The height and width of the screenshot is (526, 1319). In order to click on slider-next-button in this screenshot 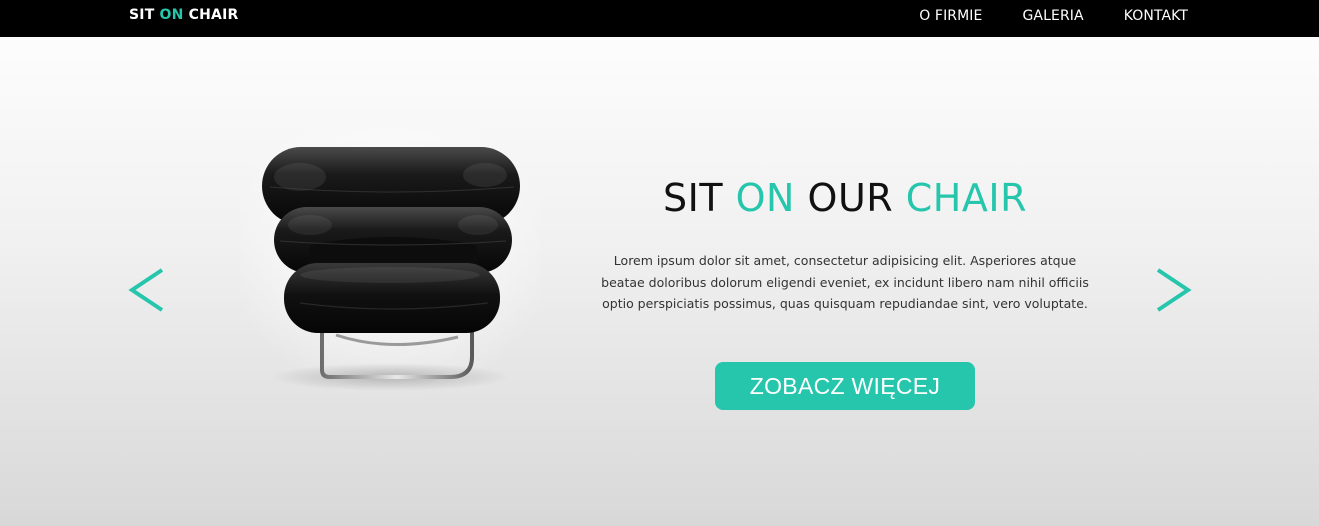, I will do `click(1173, 290)`.